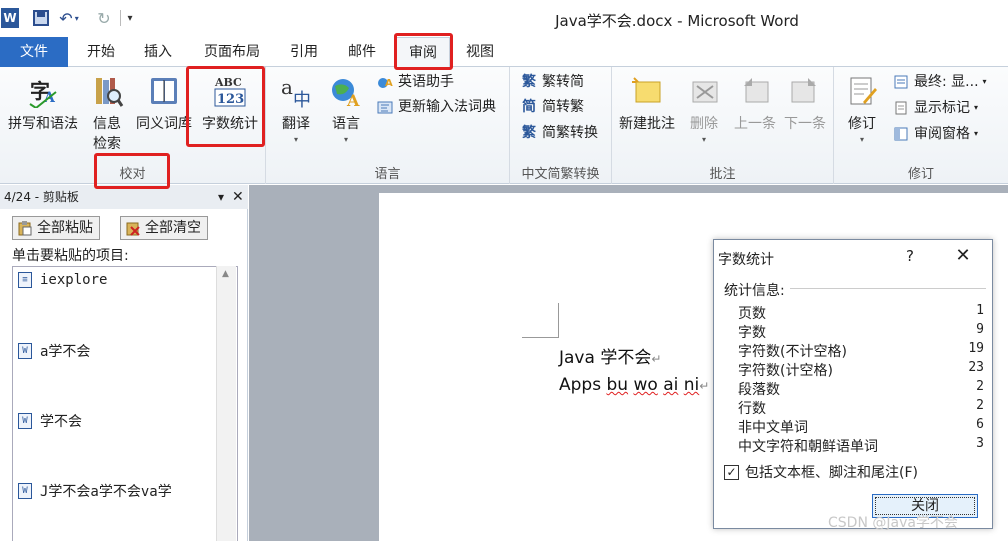  Describe the element at coordinates (773, 428) in the screenshot. I see `stat-label: 非中文单词` at that location.